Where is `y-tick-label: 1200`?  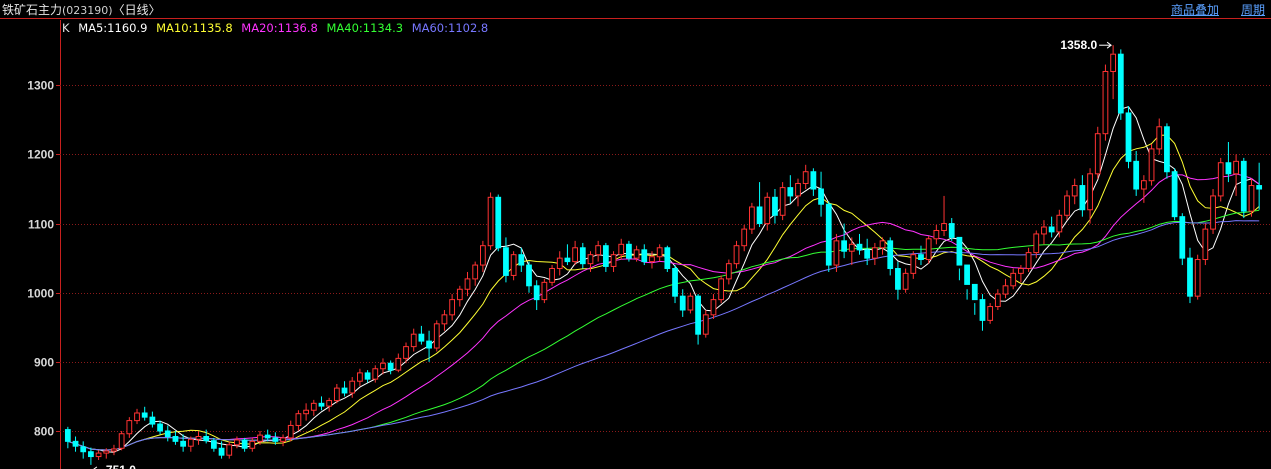
y-tick-label: 1200 is located at coordinates (40, 155).